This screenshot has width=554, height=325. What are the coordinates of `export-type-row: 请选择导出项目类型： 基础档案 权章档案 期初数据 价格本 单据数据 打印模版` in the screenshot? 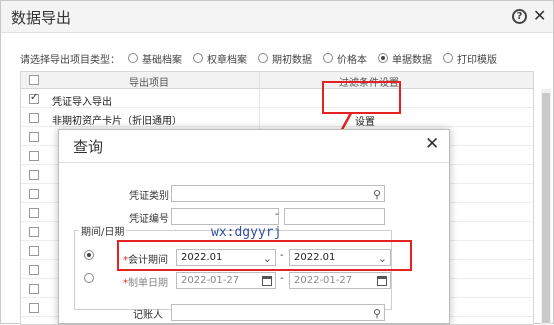 It's located at (264, 58).